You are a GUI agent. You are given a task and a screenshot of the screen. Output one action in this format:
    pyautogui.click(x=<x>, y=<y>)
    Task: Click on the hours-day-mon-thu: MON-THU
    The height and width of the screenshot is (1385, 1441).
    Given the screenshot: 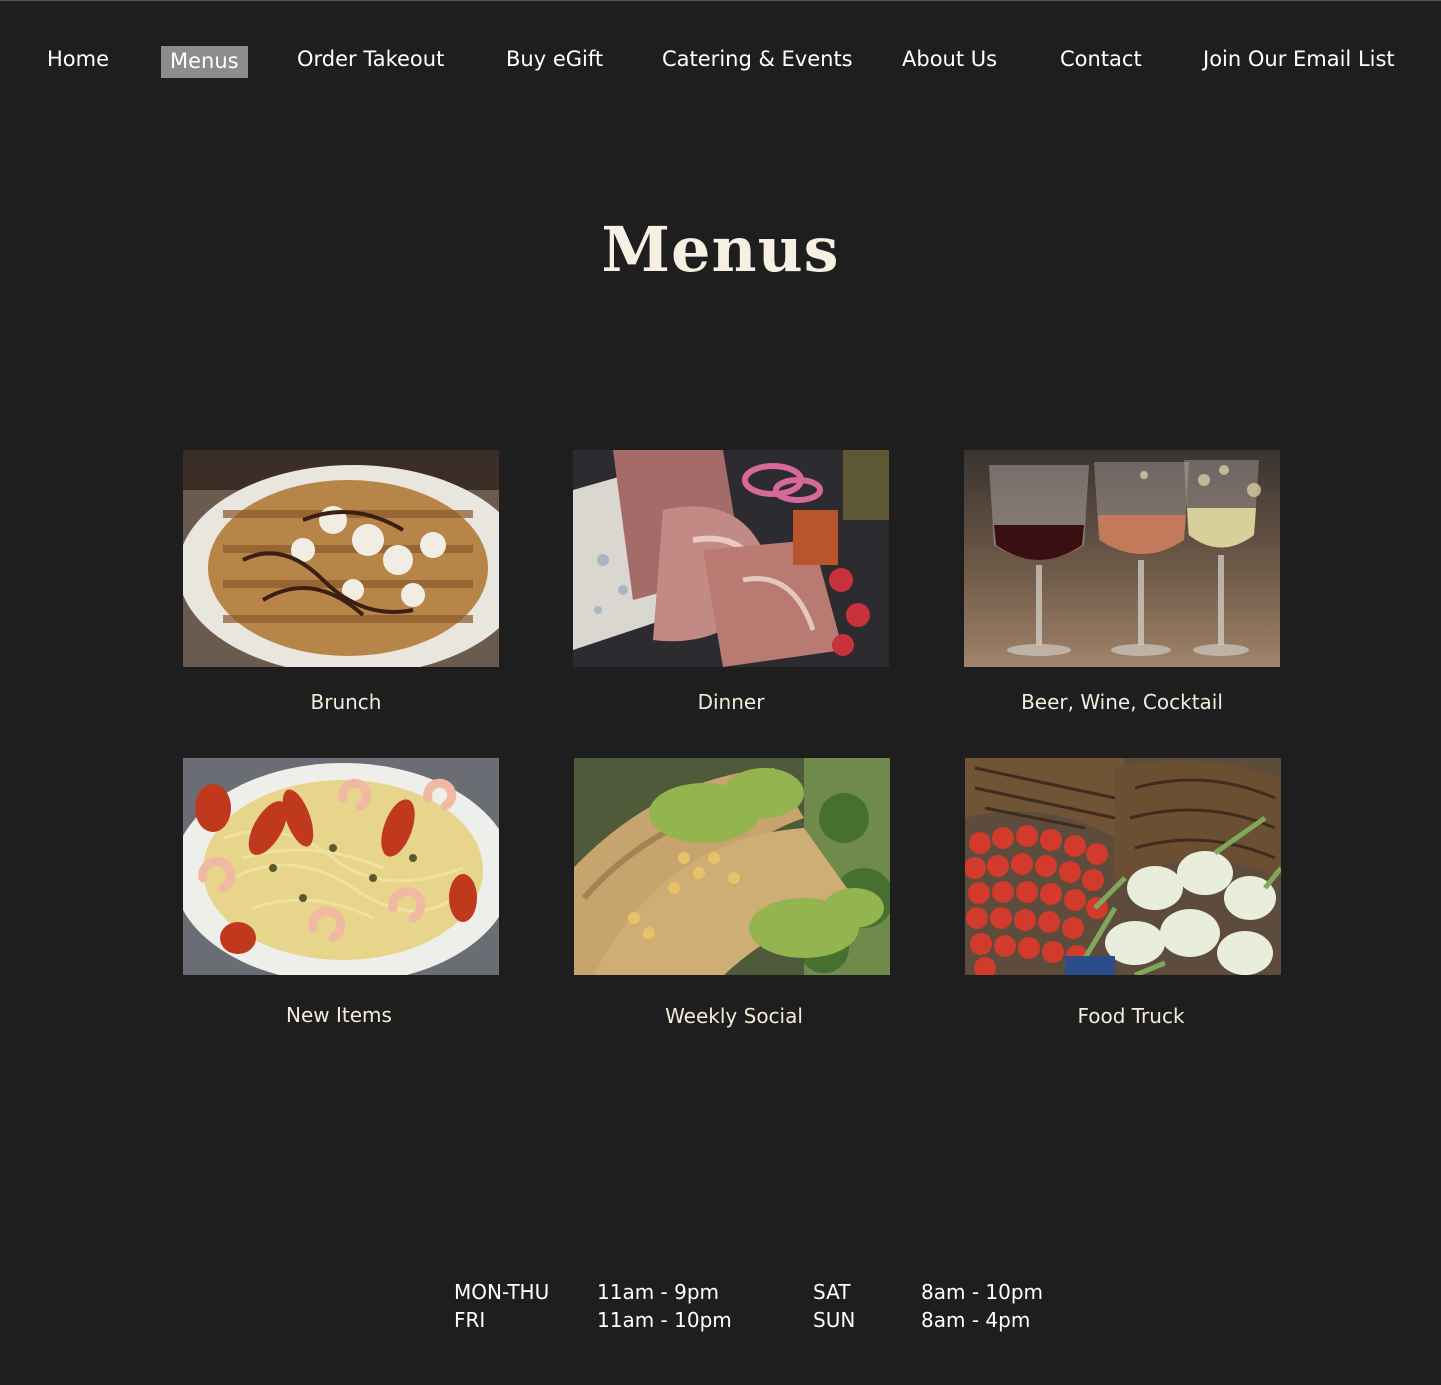 What is the action you would take?
    pyautogui.click(x=502, y=1292)
    